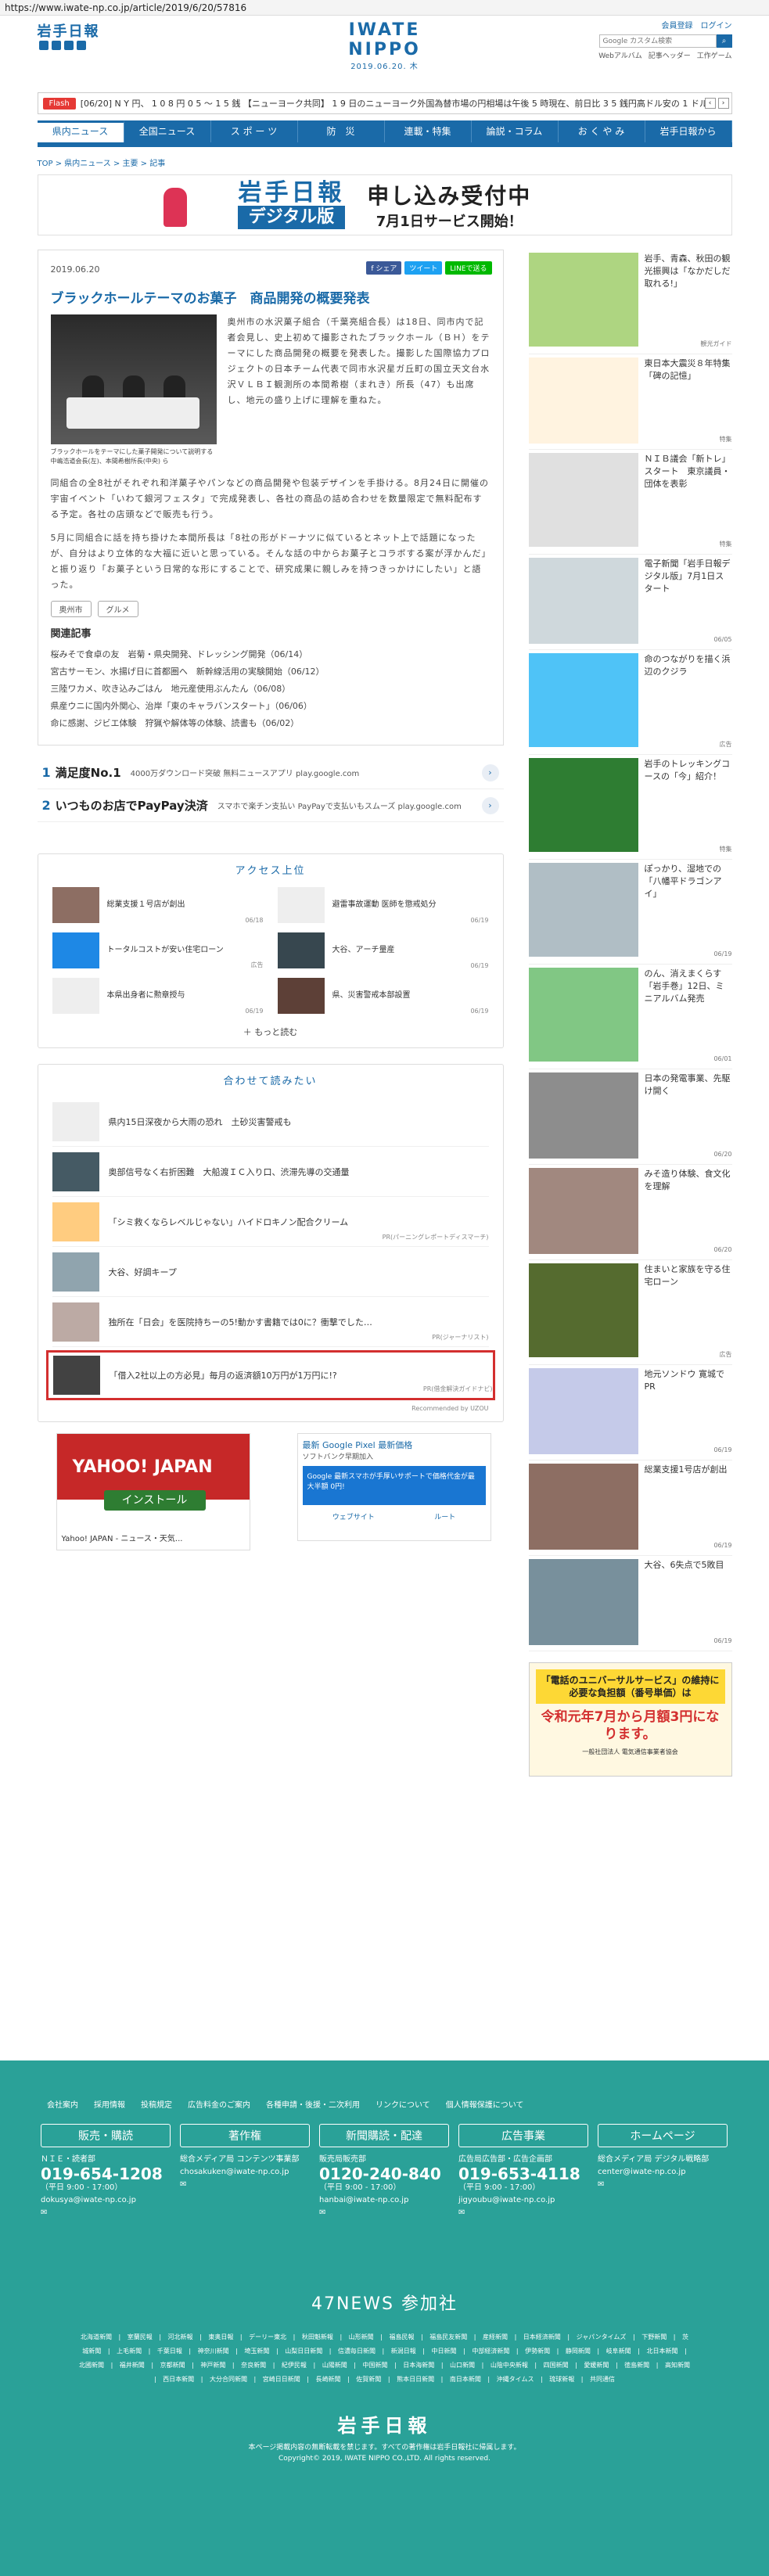 This screenshot has width=769, height=2576. What do you see at coordinates (167, 131) in the screenshot?
I see `nav-item: 全国ニュース` at bounding box center [167, 131].